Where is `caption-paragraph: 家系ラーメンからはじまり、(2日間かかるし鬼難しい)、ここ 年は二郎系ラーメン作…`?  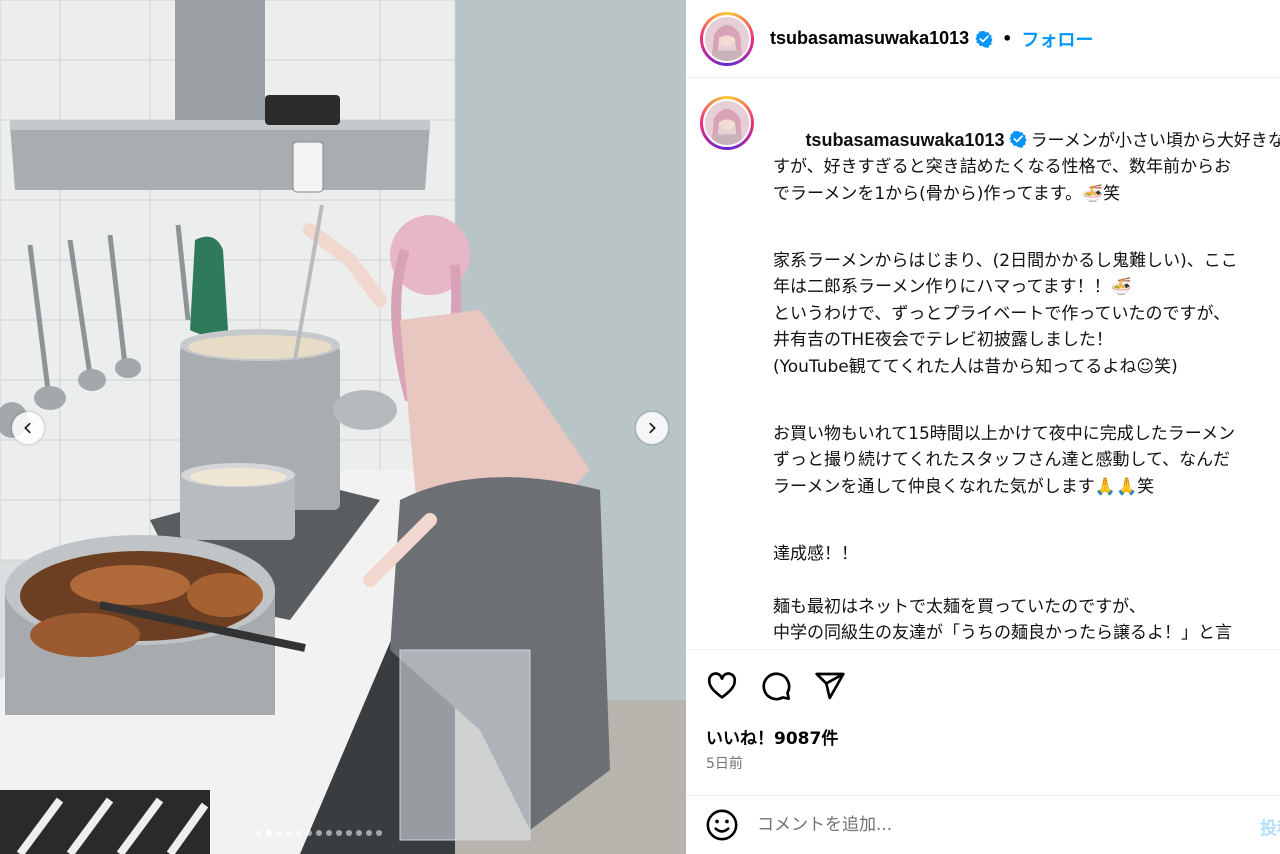 caption-paragraph: 家系ラーメンからはじまり、(2日間かかるし鬼難しい)、ここ 年は二郎系ラーメン作… is located at coordinates (1005, 274).